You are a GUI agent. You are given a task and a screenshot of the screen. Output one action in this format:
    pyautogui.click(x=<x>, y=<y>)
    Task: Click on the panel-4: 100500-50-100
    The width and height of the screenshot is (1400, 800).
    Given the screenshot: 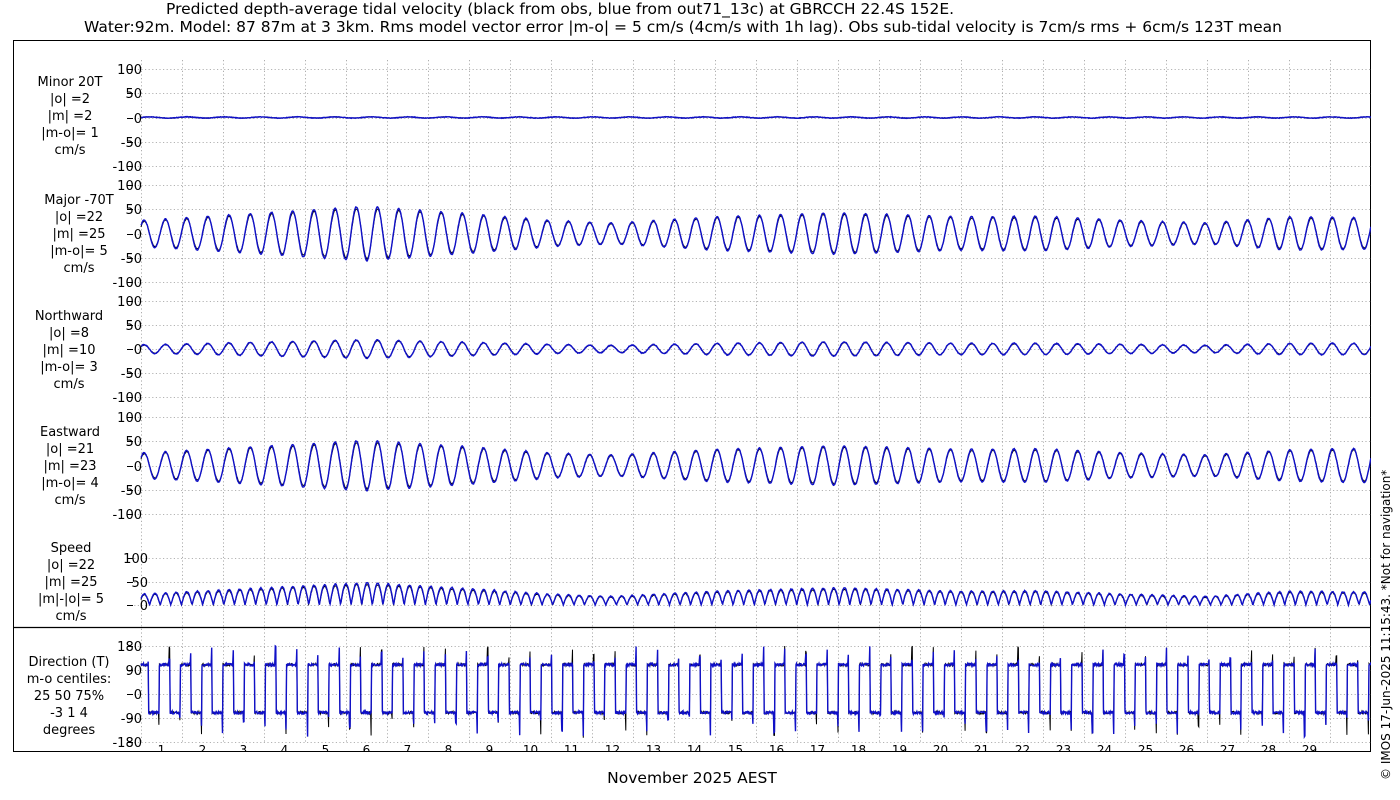 What is the action you would take?
    pyautogui.click(x=741, y=467)
    